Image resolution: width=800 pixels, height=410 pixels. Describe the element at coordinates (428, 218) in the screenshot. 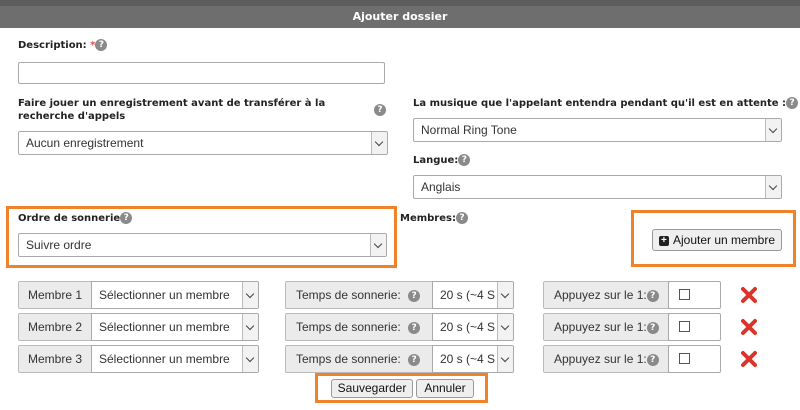

I see `members-label: Membres:` at that location.